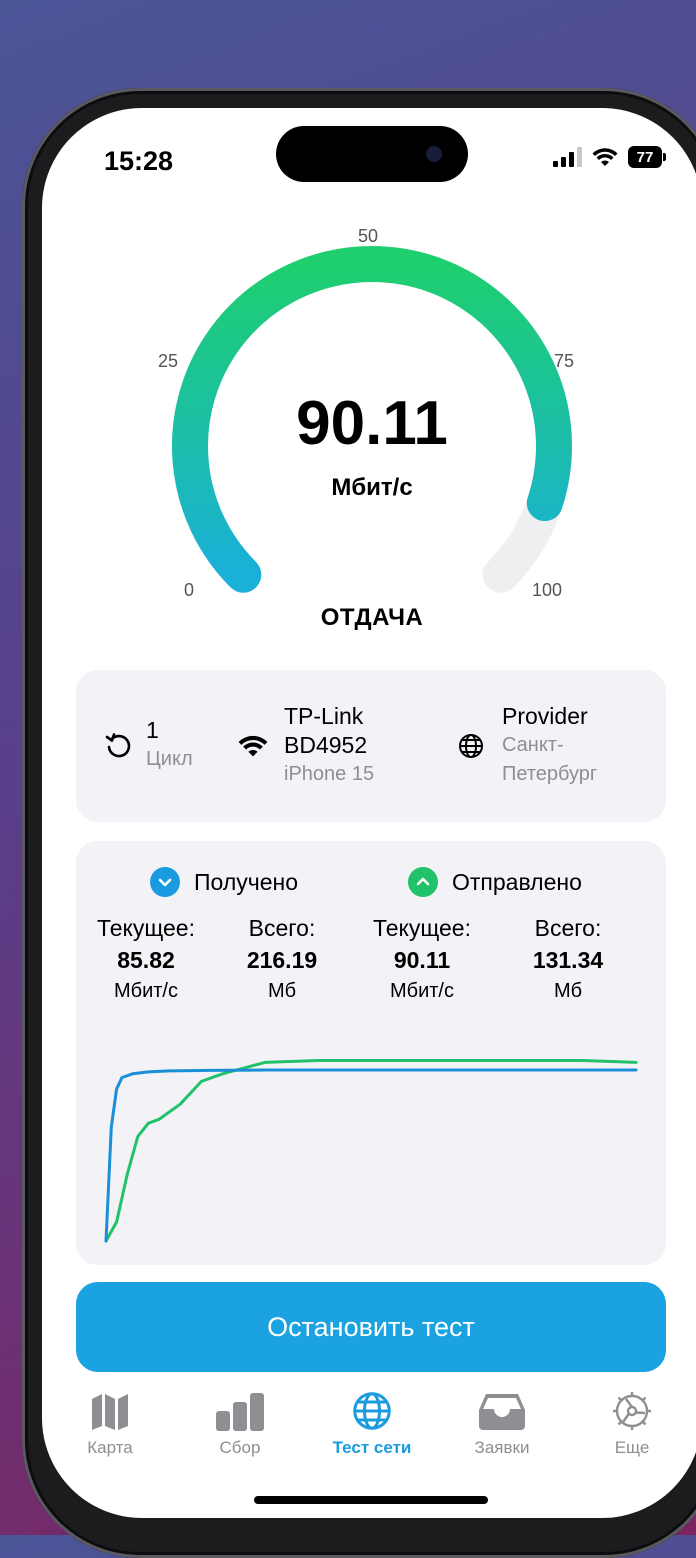  I want to click on cycle-info: 1 Цикл, so click(147, 745).